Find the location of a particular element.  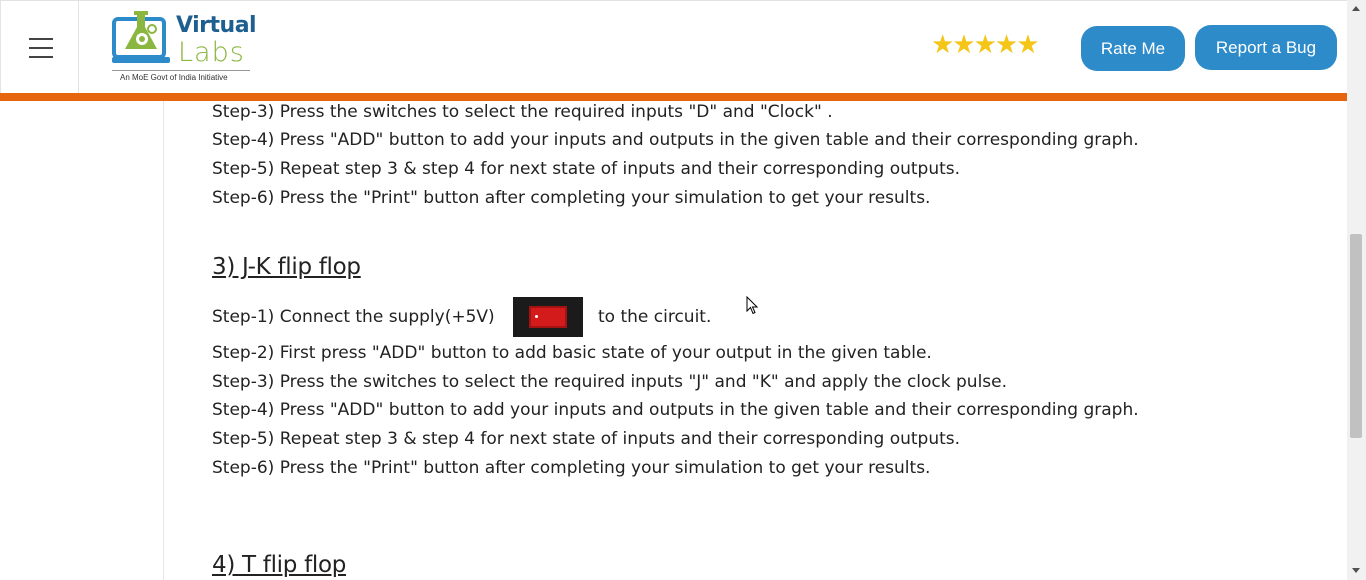

rating-stars: ★★★★★ is located at coordinates (985, 45).